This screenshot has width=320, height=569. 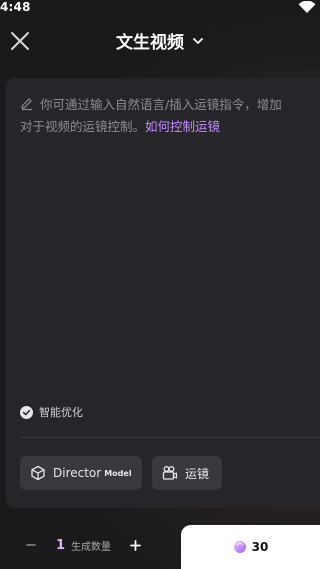 I want to click on generate-button: 30, so click(x=250, y=547).